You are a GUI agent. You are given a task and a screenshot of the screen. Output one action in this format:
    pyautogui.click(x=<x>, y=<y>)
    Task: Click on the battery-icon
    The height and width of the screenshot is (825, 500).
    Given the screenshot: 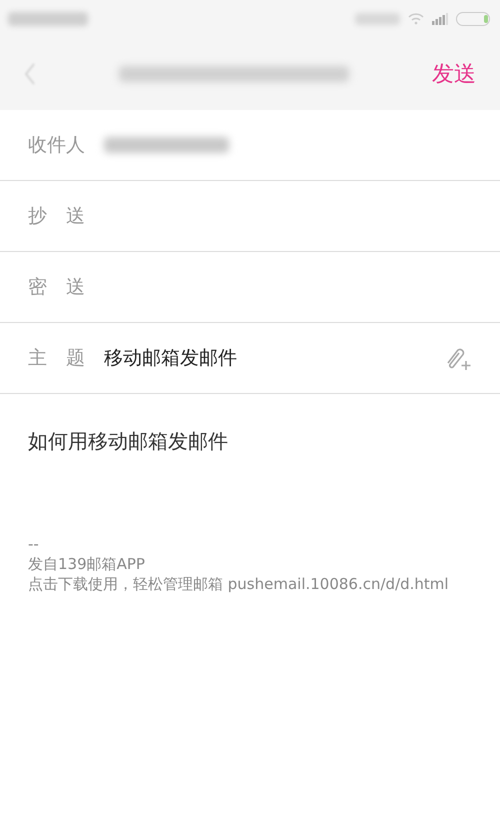 What is the action you would take?
    pyautogui.click(x=474, y=19)
    